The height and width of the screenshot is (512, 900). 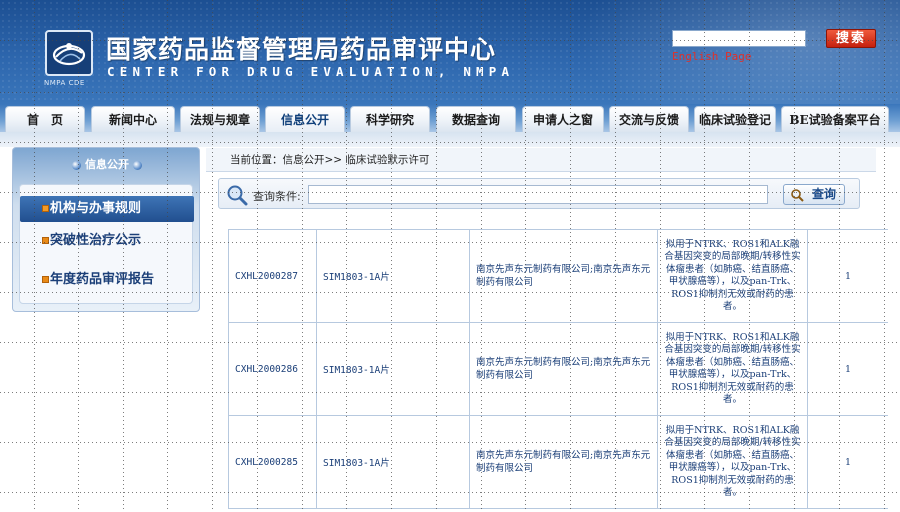 I want to click on sidebar: 信息公开 机构与办事规则 突破性治疗公示 年度药品审评报告, so click(x=106, y=229).